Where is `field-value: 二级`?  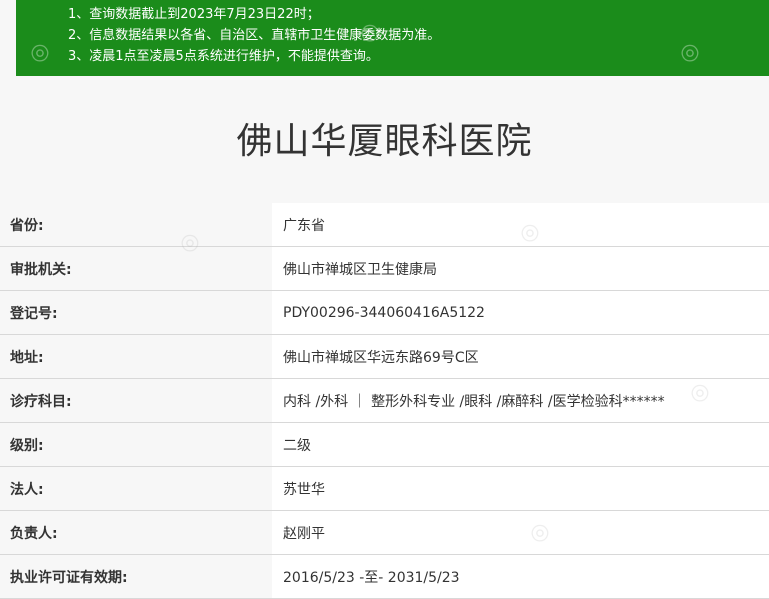 field-value: 二级 is located at coordinates (520, 444).